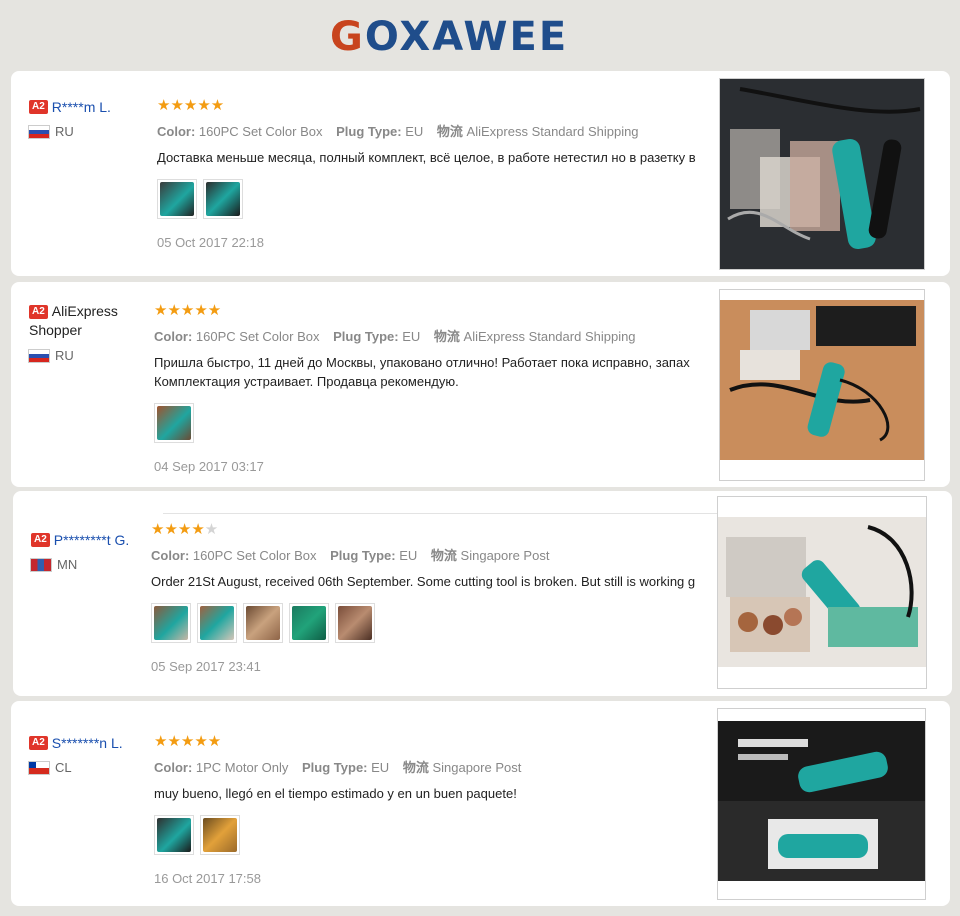  What do you see at coordinates (81, 107) in the screenshot?
I see `reviewer-name: R****m L.` at bounding box center [81, 107].